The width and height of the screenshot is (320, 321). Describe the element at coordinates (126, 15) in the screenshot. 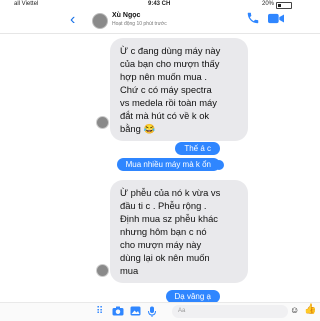

I see `contact-name: Xù Ngọc` at that location.